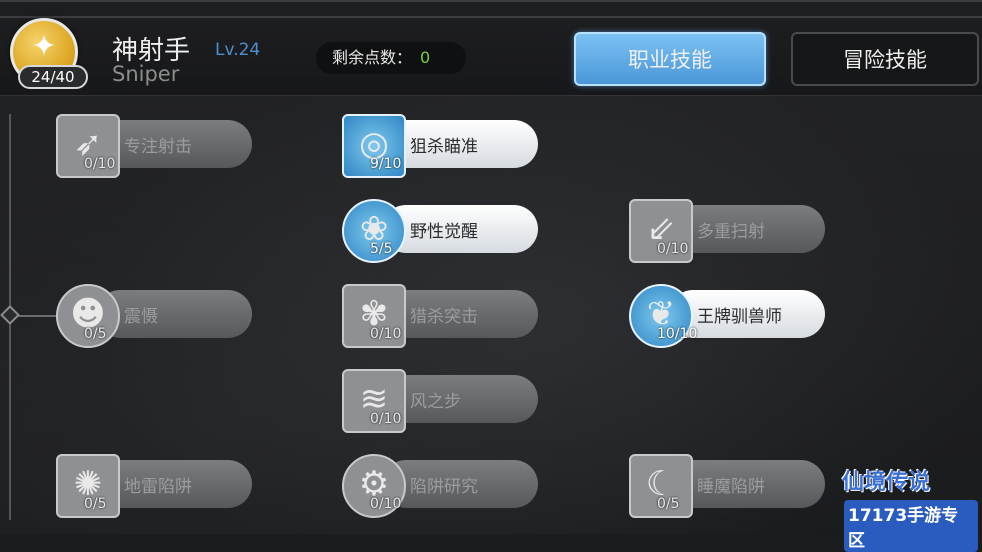 The height and width of the screenshot is (552, 982). What do you see at coordinates (739, 317) in the screenshot?
I see `skill-label: 王牌驯兽师` at bounding box center [739, 317].